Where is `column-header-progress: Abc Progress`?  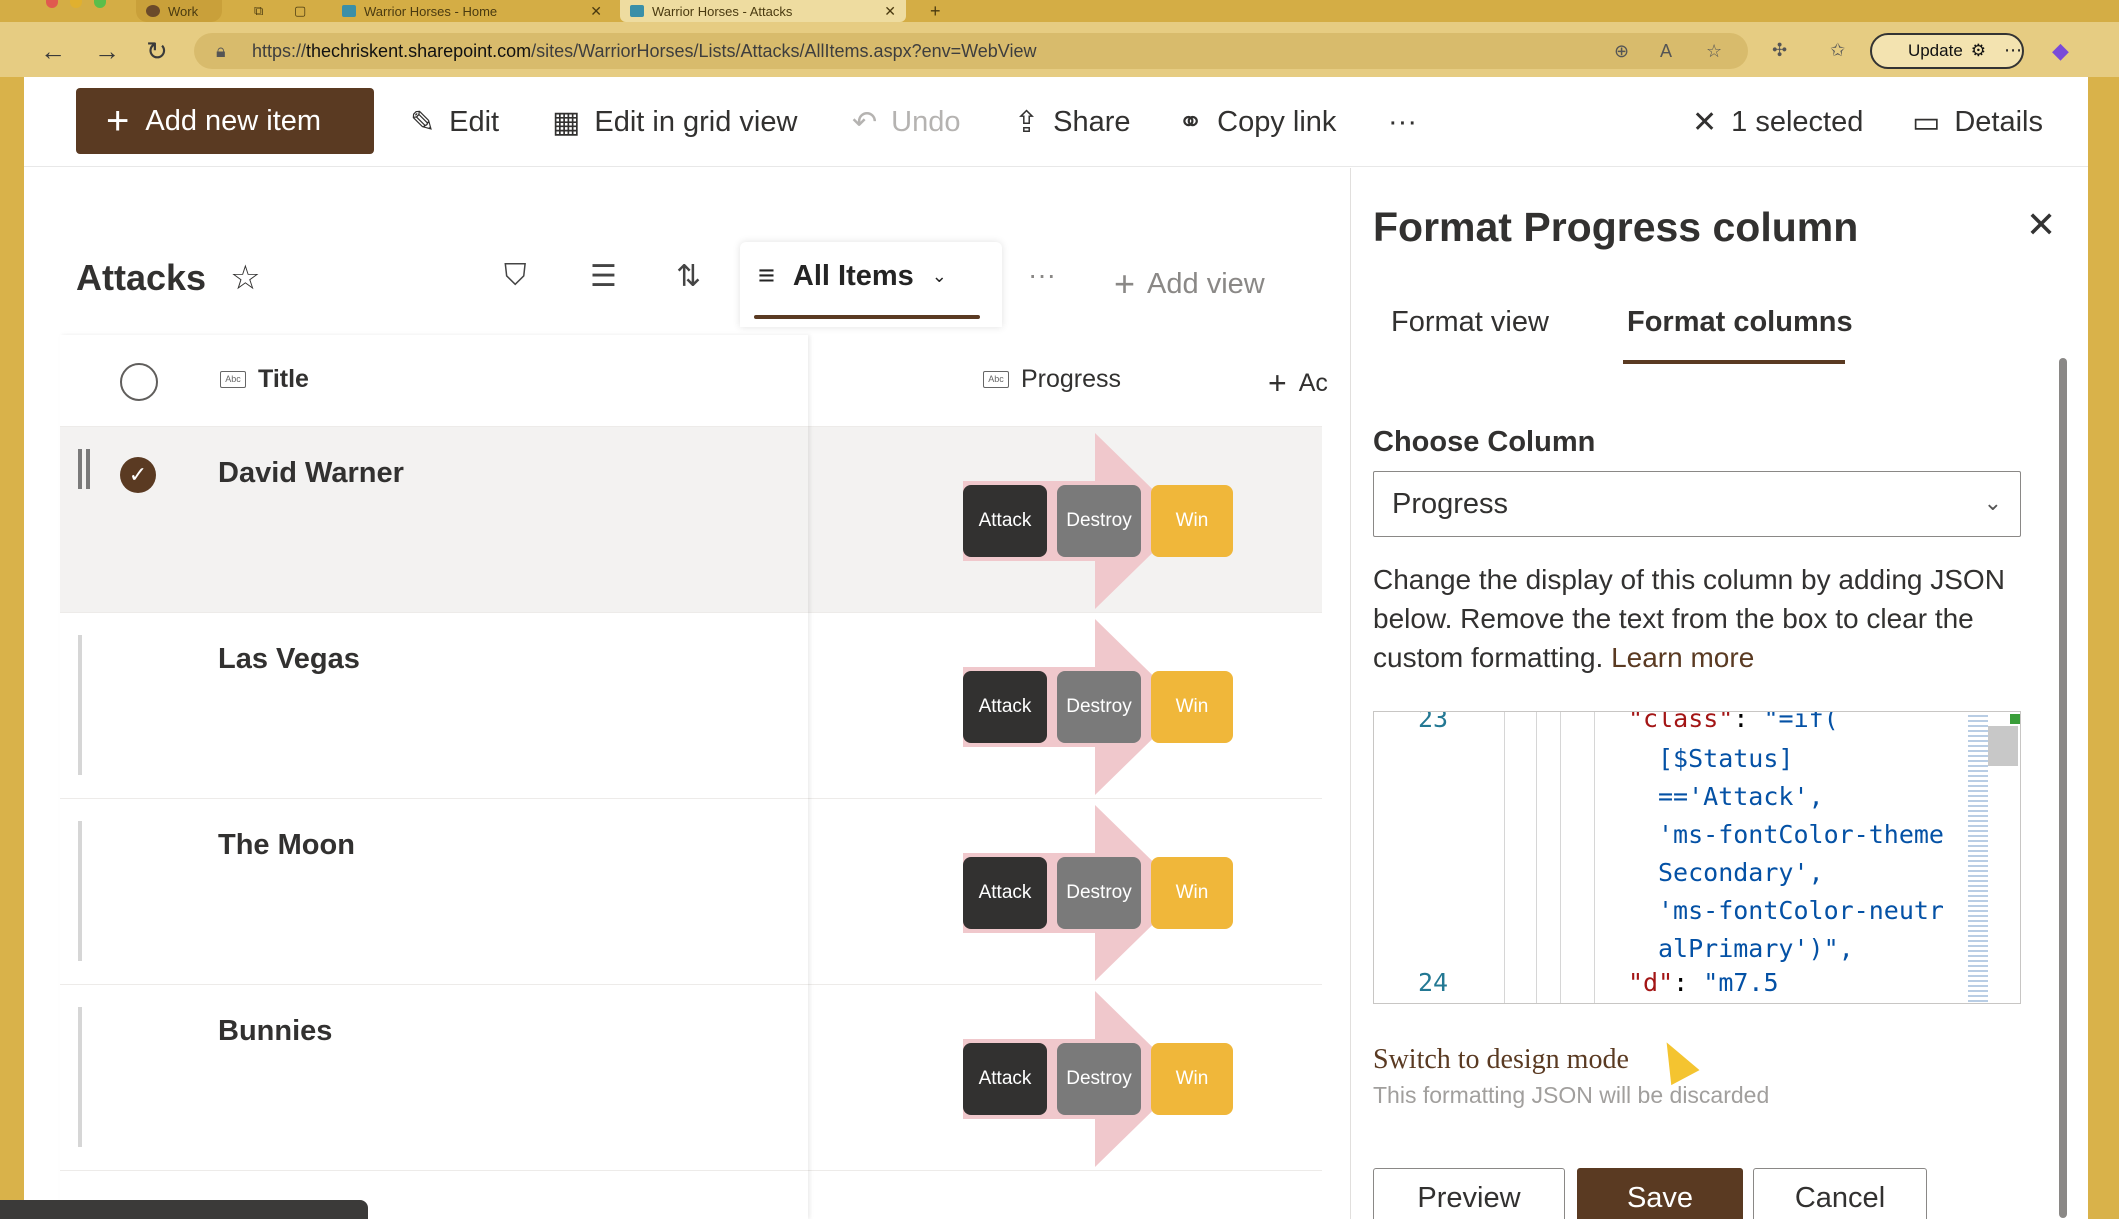
column-header-progress: Abc Progress is located at coordinates (1052, 379).